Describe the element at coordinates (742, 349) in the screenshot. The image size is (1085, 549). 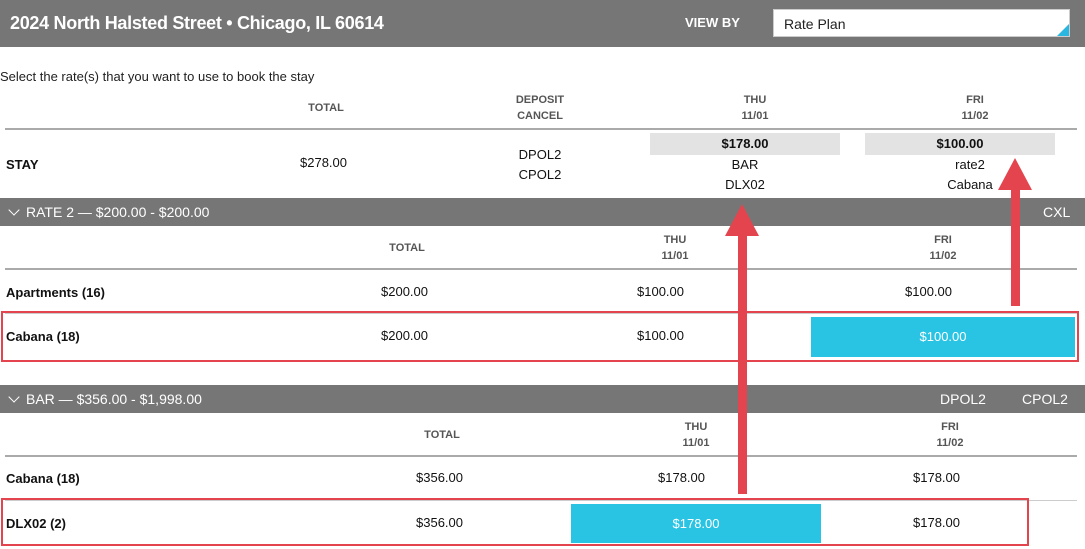
I see `arrow-up-icon-thu` at that location.